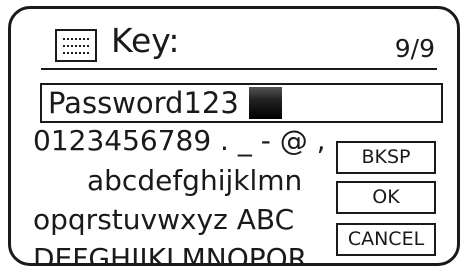  Describe the element at coordinates (76, 45) in the screenshot. I see `keyboard-icon` at that location.